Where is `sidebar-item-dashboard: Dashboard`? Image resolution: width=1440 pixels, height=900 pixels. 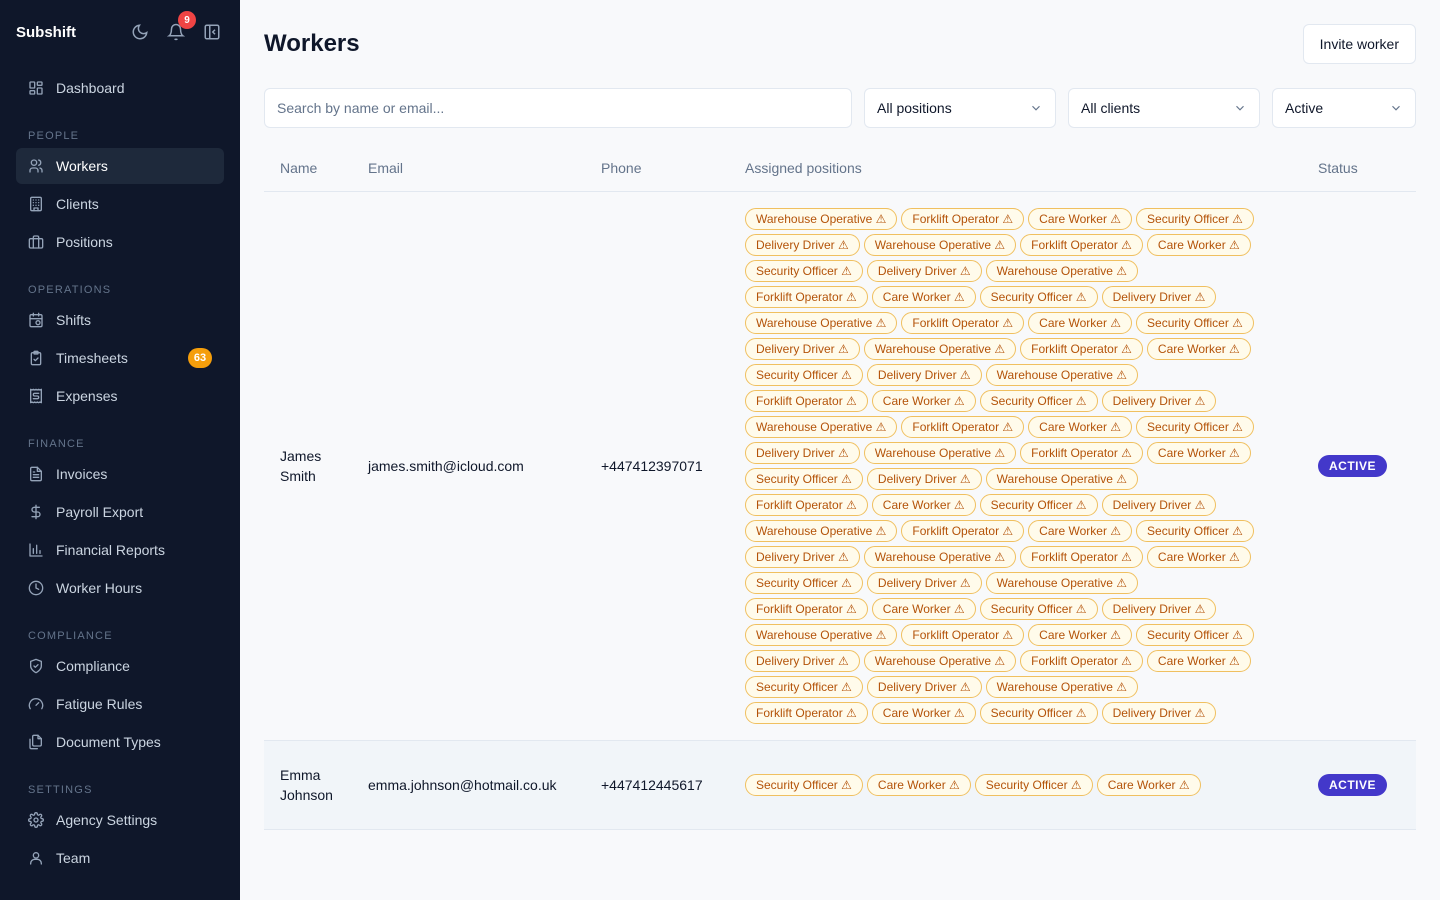
sidebar-item-dashboard: Dashboard is located at coordinates (120, 88).